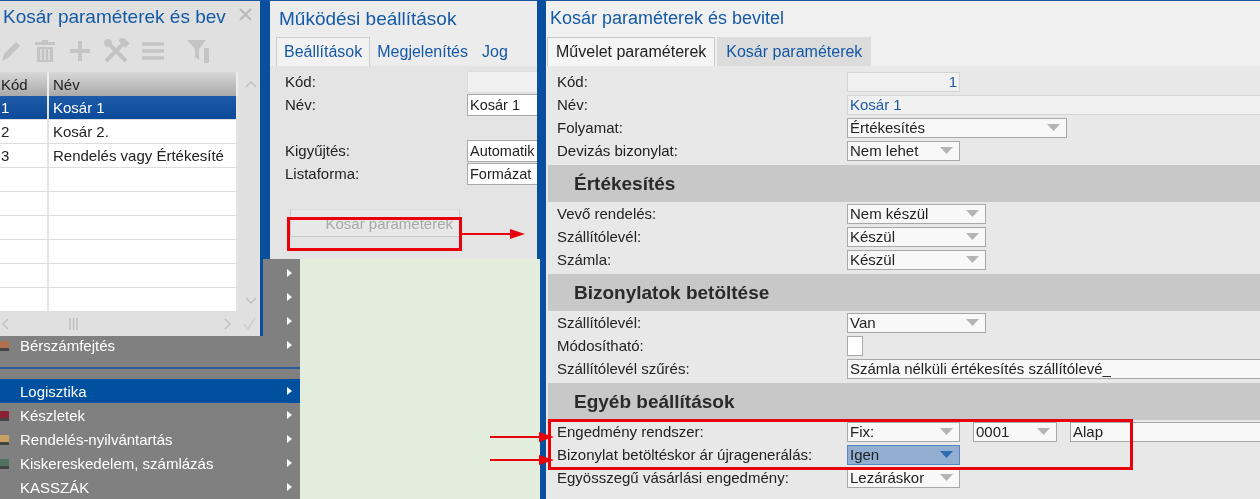 This screenshot has width=1260, height=499. Describe the element at coordinates (903, 431) in the screenshot. I see `dropdown: Fix:` at that location.